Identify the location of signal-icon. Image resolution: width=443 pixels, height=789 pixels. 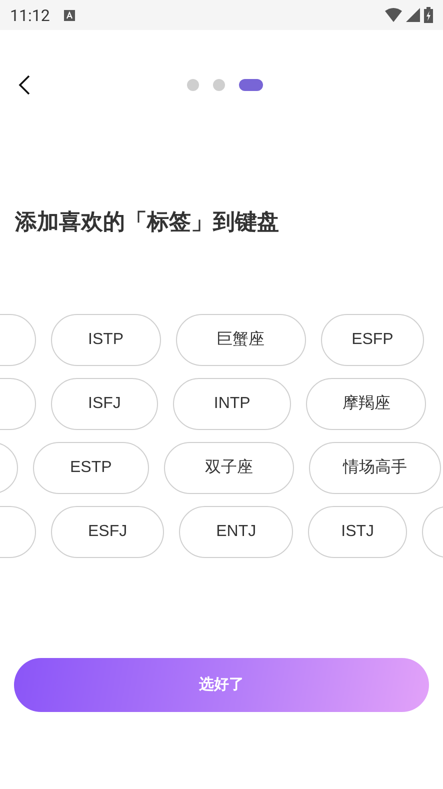
(413, 15).